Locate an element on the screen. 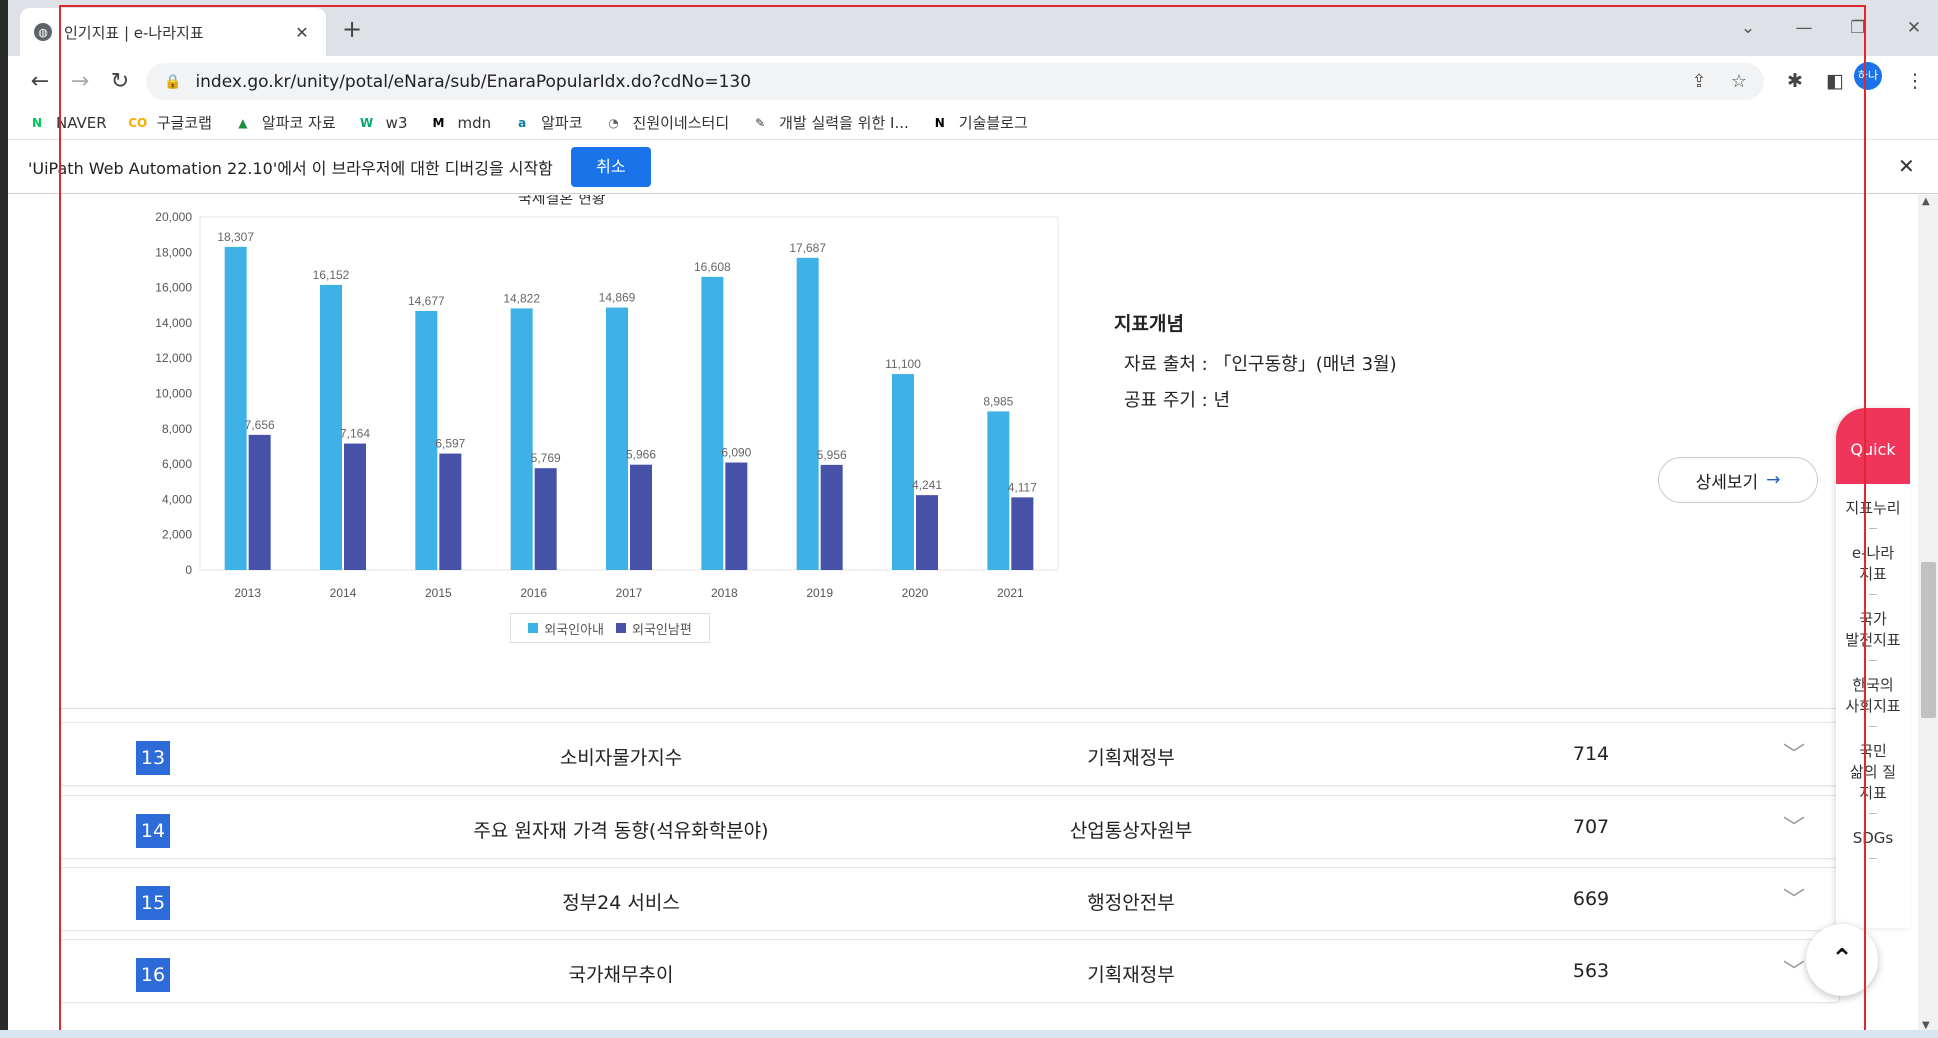 The height and width of the screenshot is (1038, 1938). infobar-close-icon: ✕ is located at coordinates (1906, 166).